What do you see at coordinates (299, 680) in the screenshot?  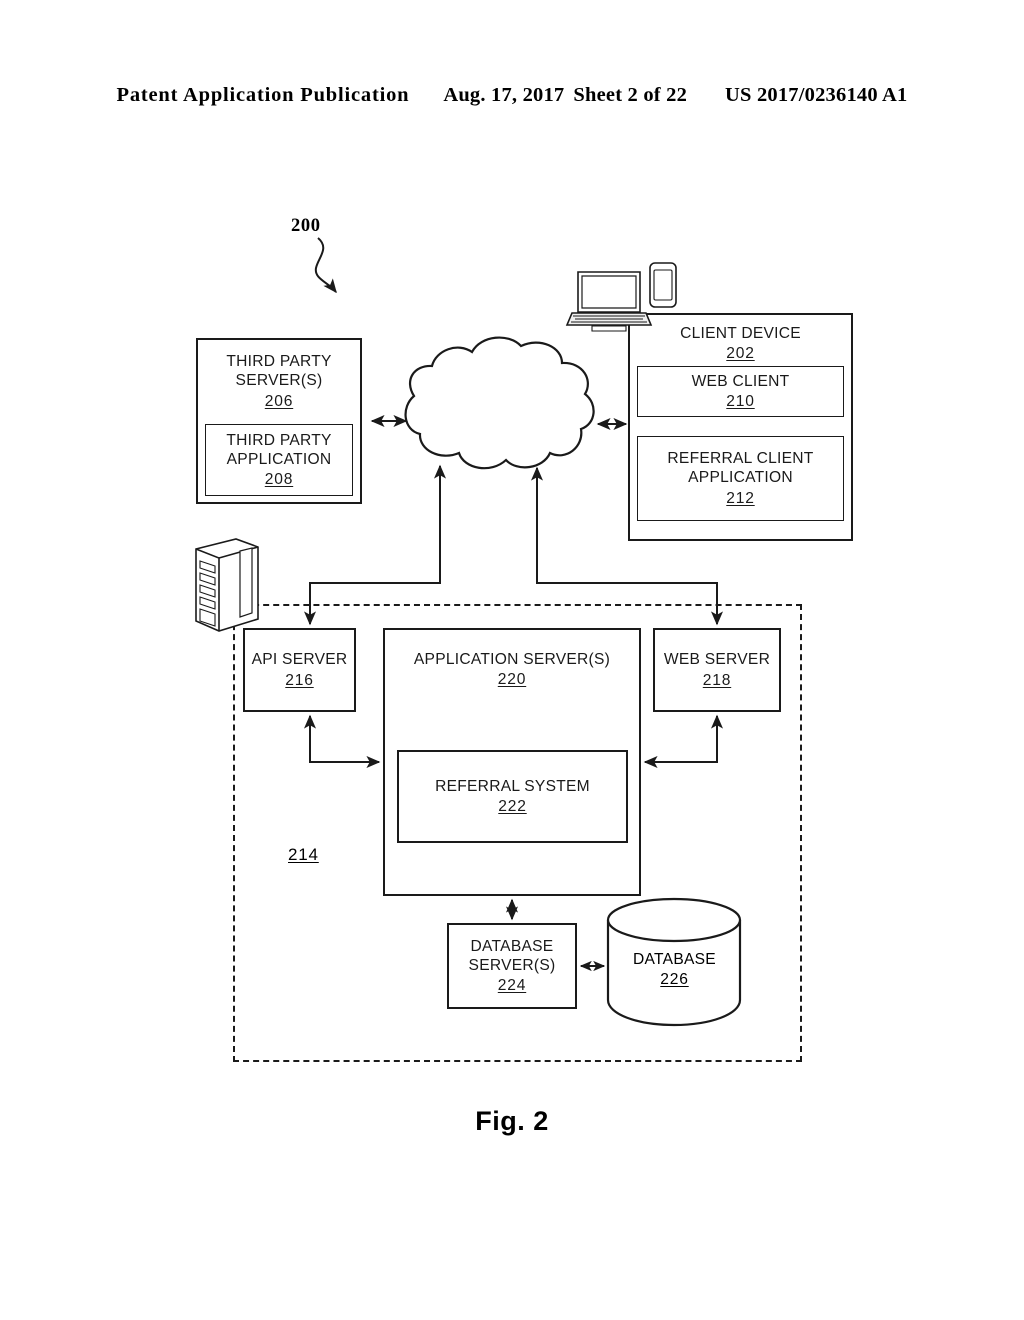 I see `api-server-ref: 216` at bounding box center [299, 680].